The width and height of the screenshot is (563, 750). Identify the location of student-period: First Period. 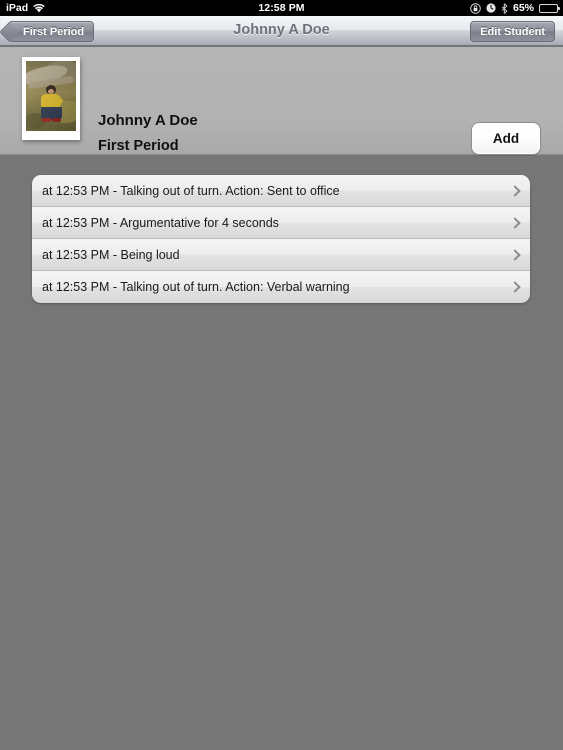
(138, 146).